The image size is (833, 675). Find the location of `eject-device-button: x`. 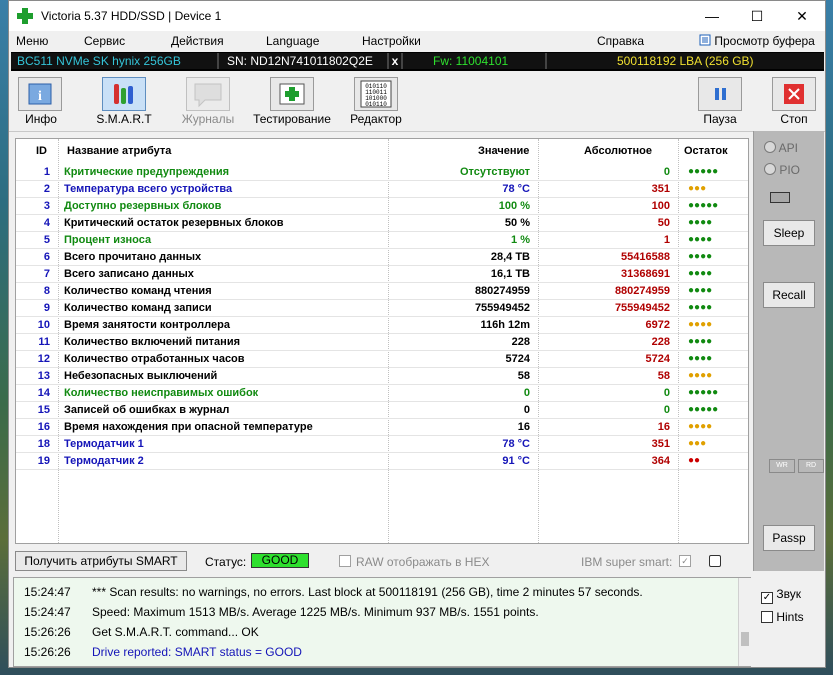

eject-device-button: x is located at coordinates (396, 61).